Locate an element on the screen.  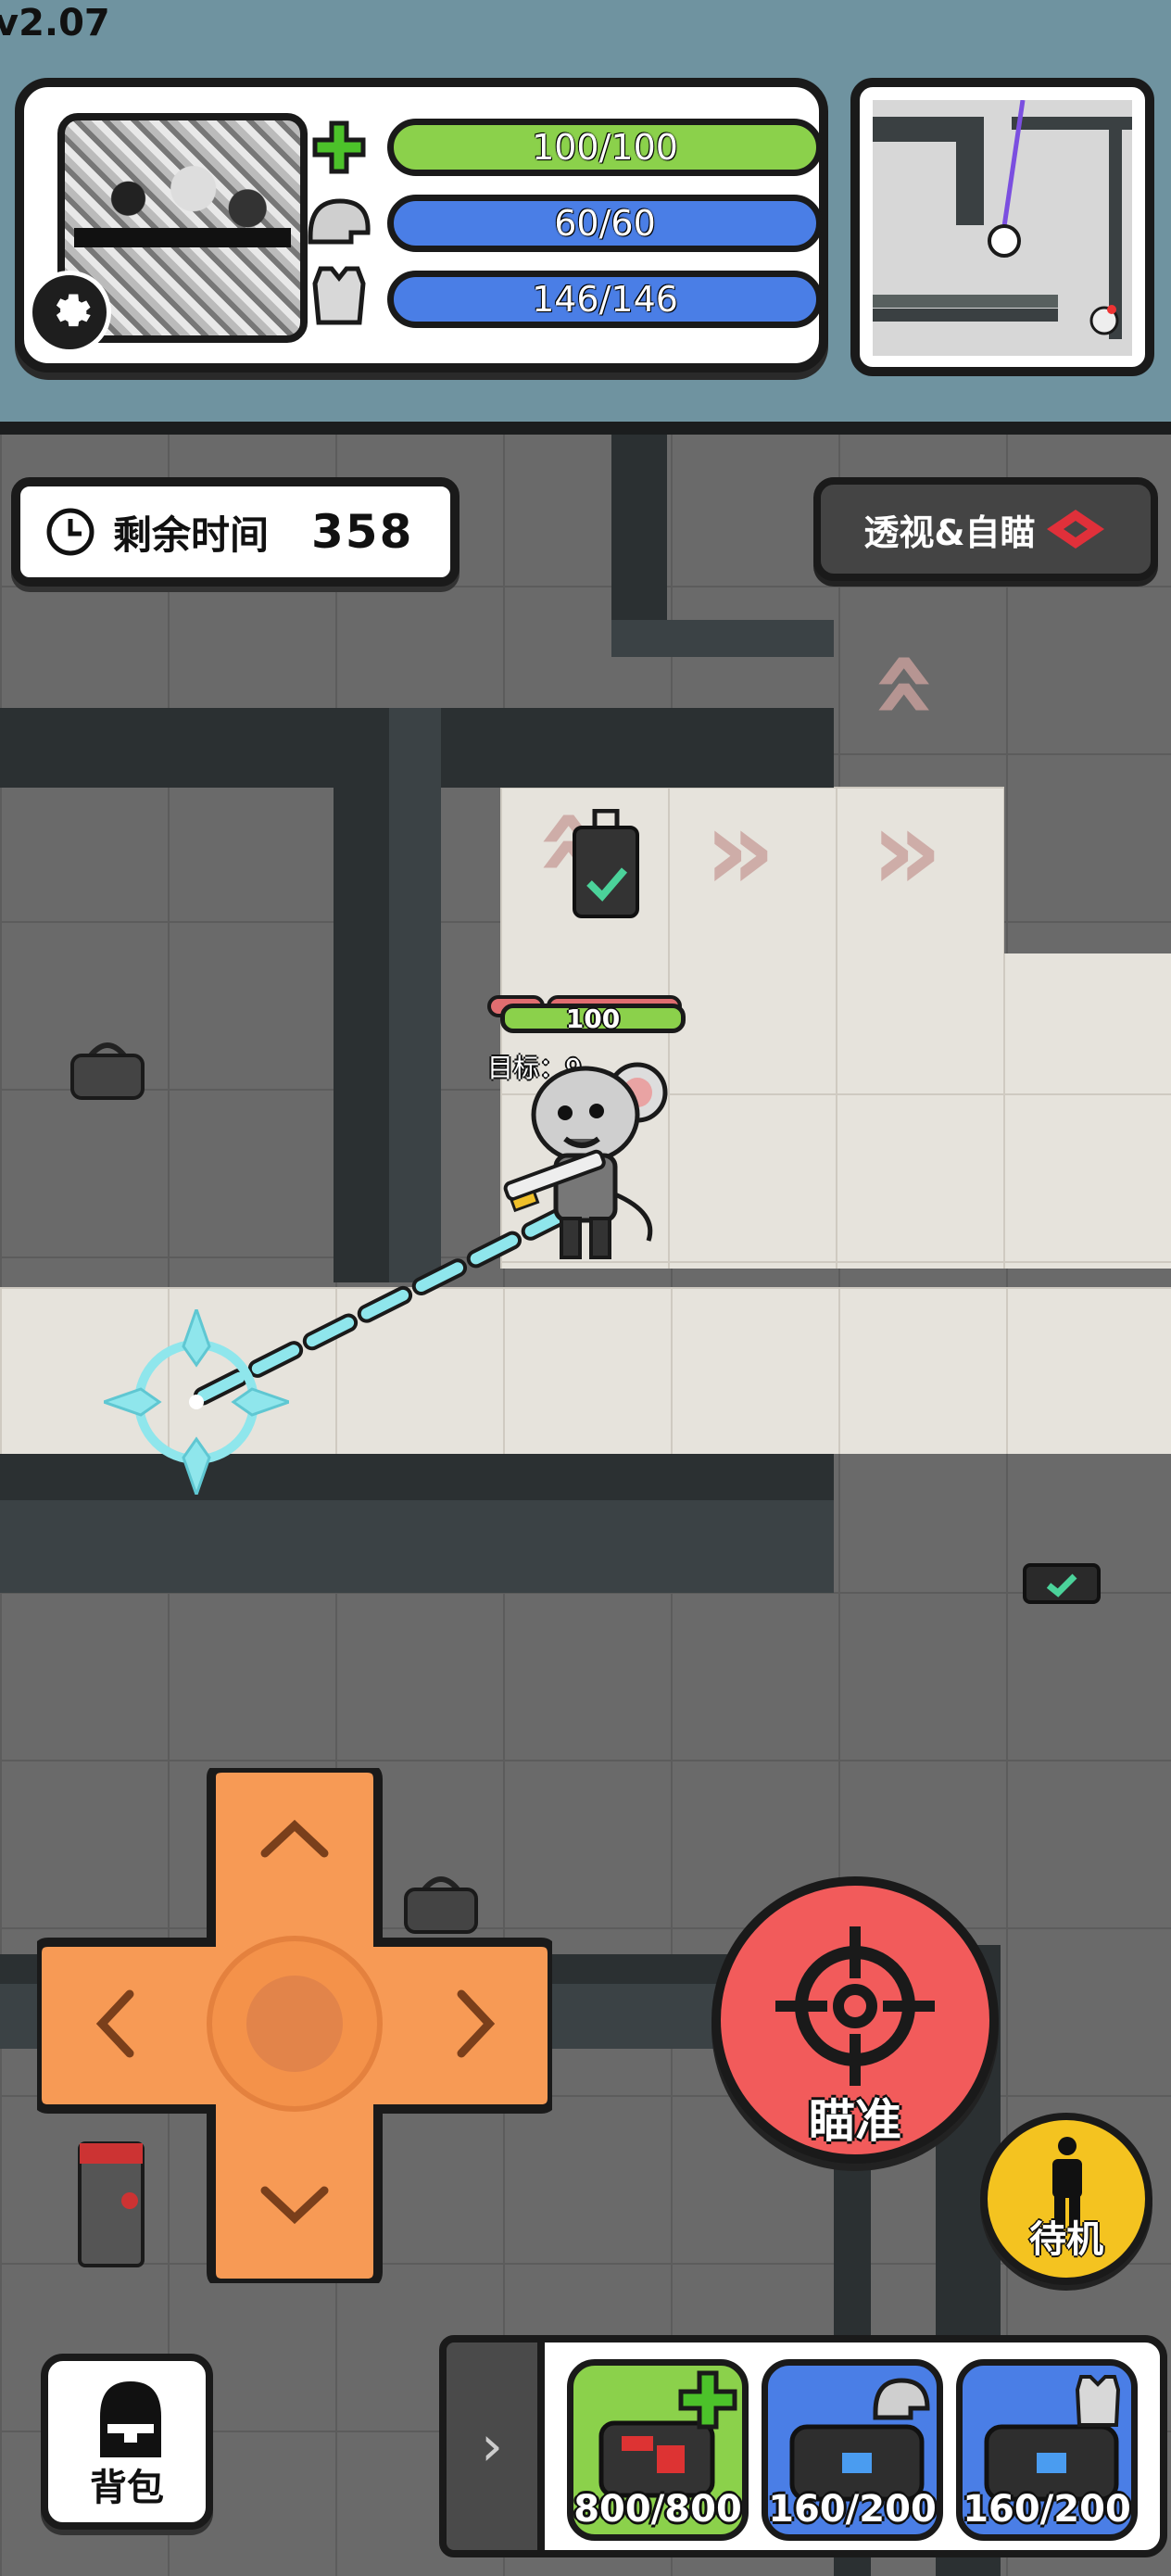
aim-fire-button: 瞄准 is located at coordinates (855, 2020).